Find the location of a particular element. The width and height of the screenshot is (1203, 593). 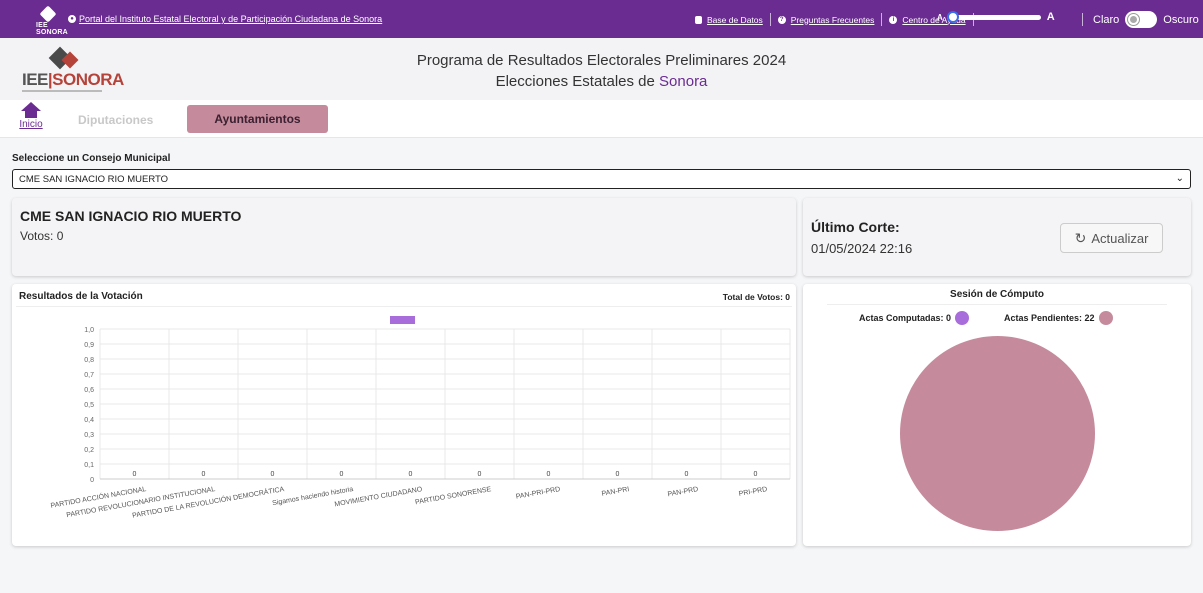

theme-toggle-knob is located at coordinates (1134, 19).